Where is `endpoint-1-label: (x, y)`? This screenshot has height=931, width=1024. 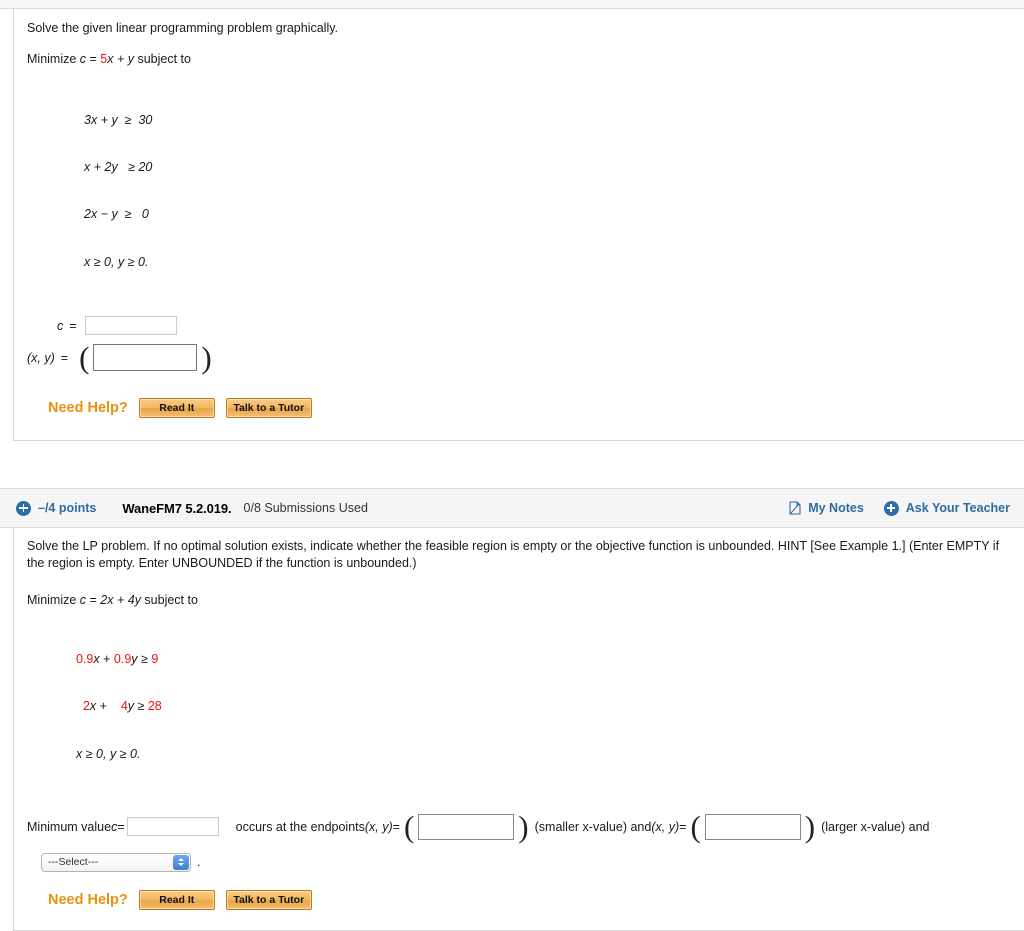
endpoint-1-label: (x, y) is located at coordinates (378, 826).